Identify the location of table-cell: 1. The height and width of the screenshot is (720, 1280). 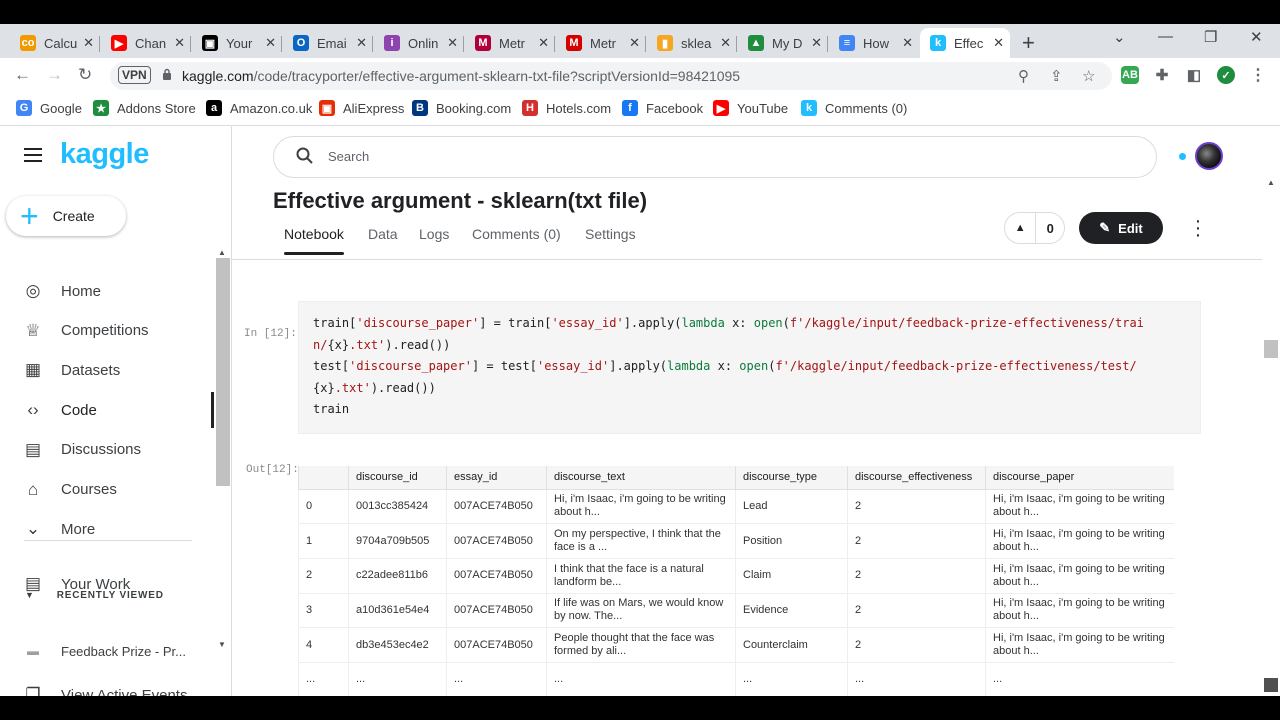
(323, 541).